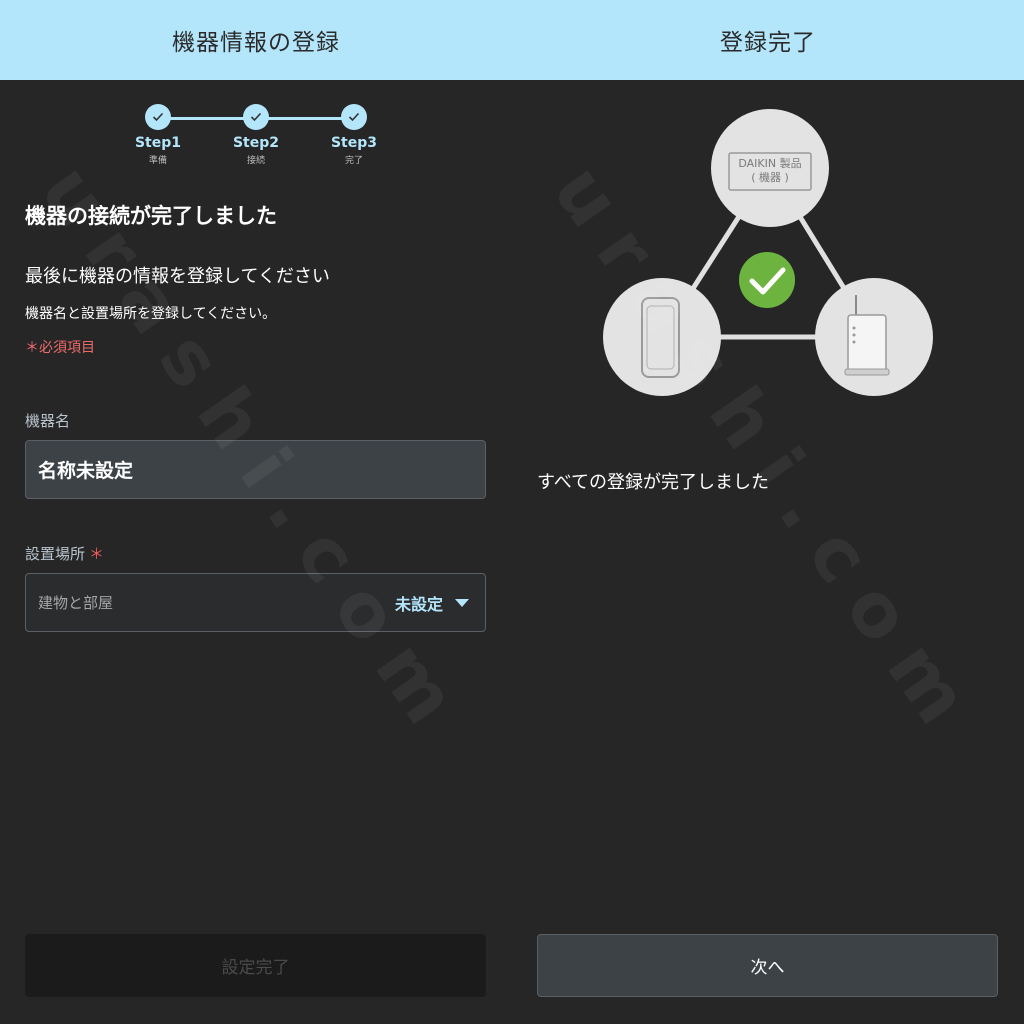 The height and width of the screenshot is (1024, 1024). I want to click on connection-diagram-svg, so click(768, 252).